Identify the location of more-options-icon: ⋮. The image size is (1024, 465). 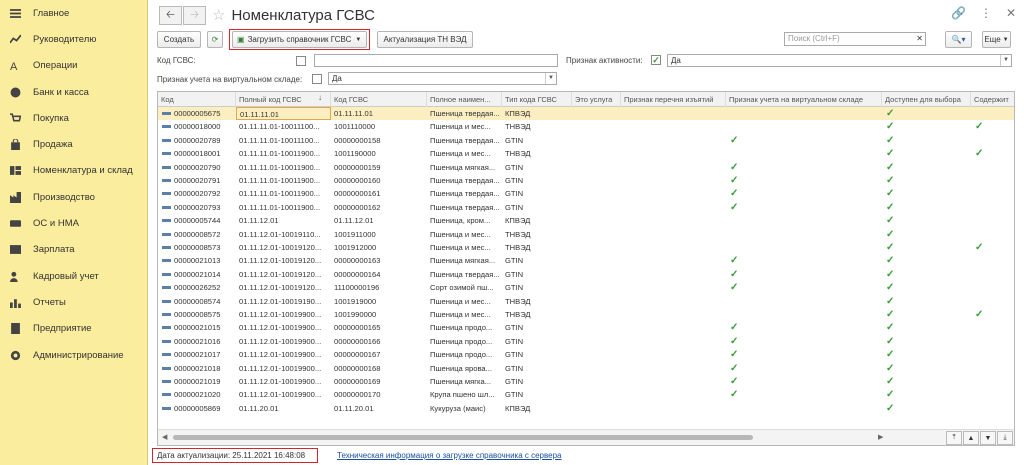
(986, 13).